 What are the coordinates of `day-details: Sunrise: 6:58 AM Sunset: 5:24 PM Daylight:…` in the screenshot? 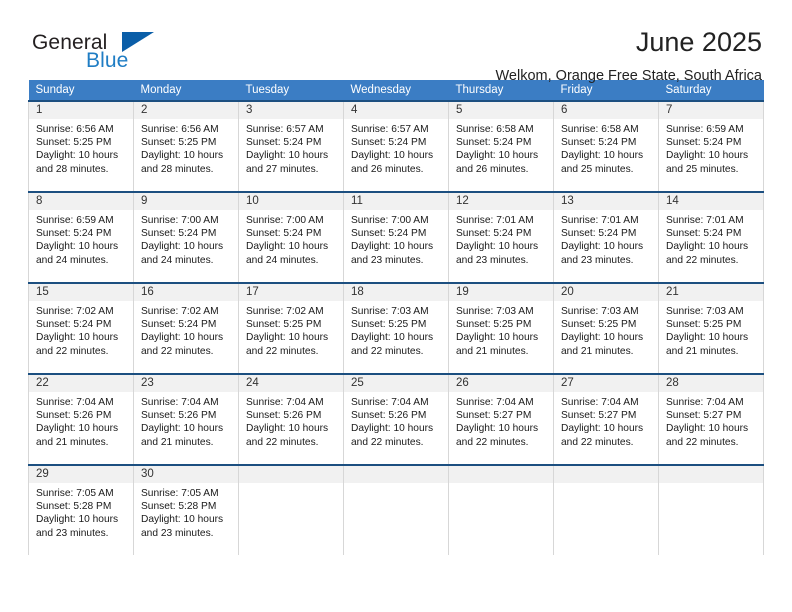 It's located at (606, 147).